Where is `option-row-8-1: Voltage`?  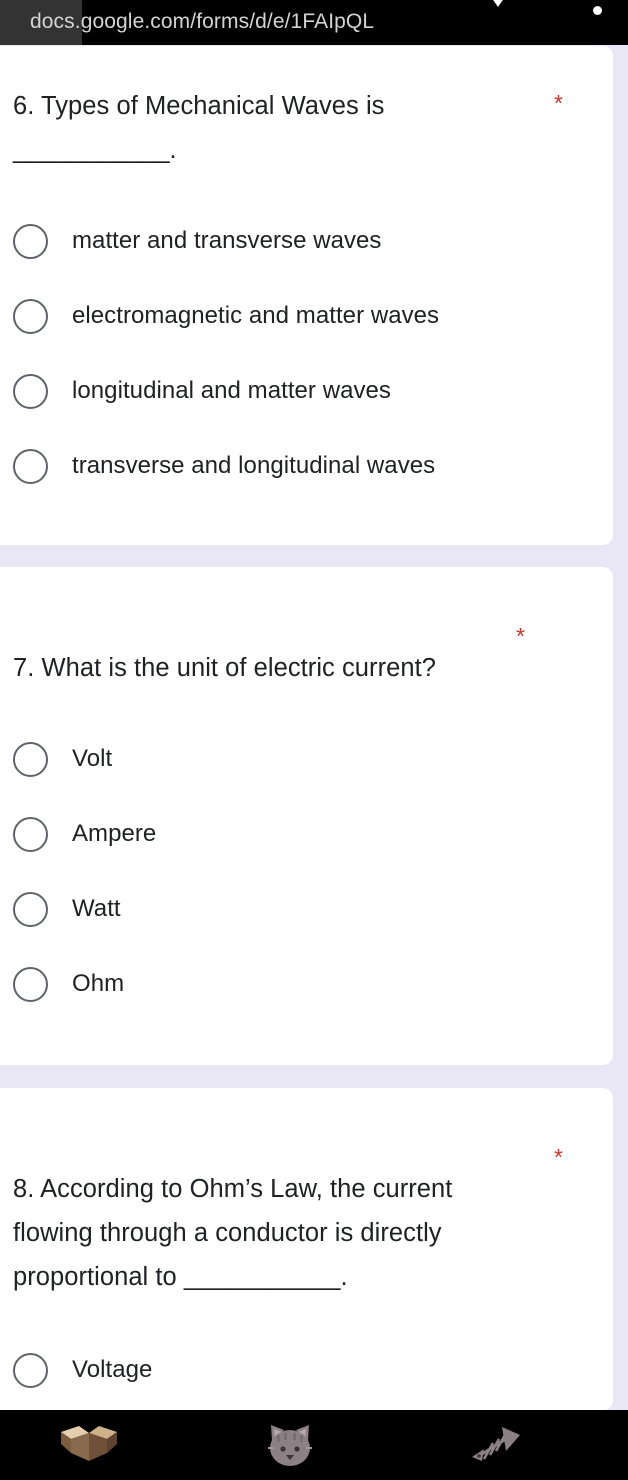
option-row-8-1: Voltage is located at coordinates (82, 1370).